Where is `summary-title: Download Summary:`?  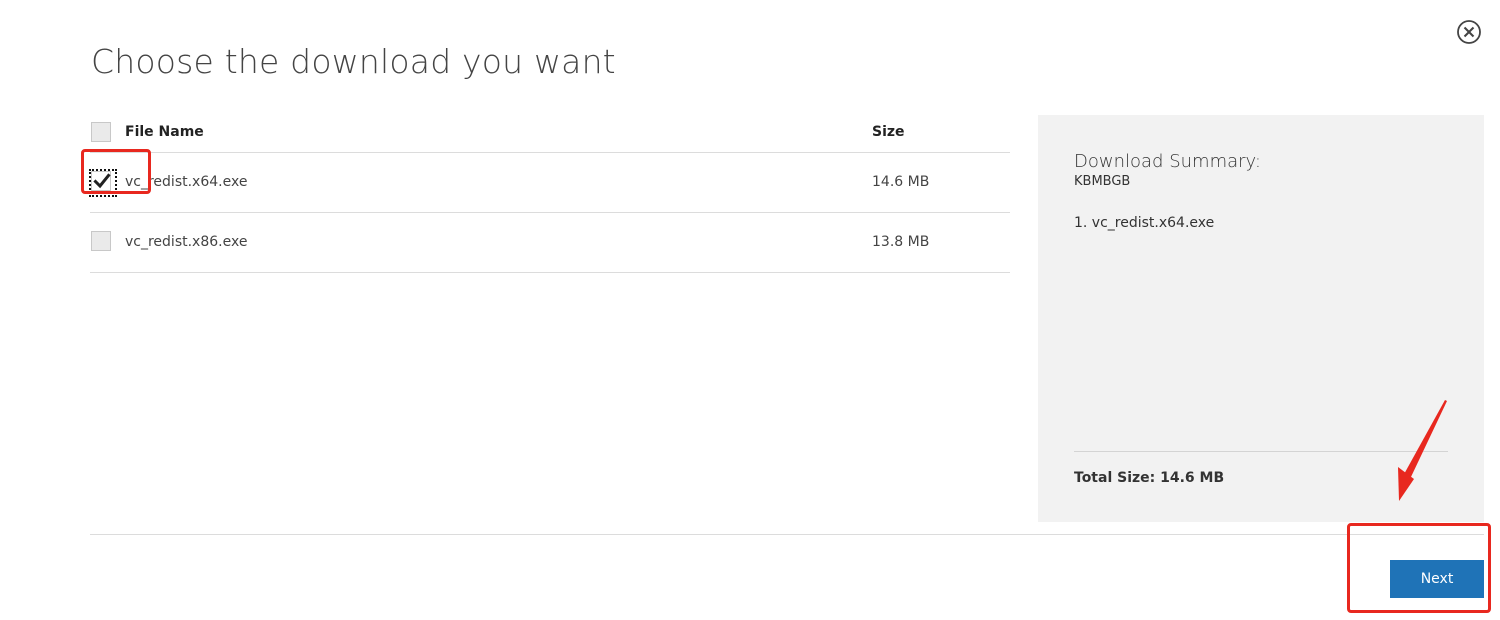 summary-title: Download Summary: is located at coordinates (1167, 161).